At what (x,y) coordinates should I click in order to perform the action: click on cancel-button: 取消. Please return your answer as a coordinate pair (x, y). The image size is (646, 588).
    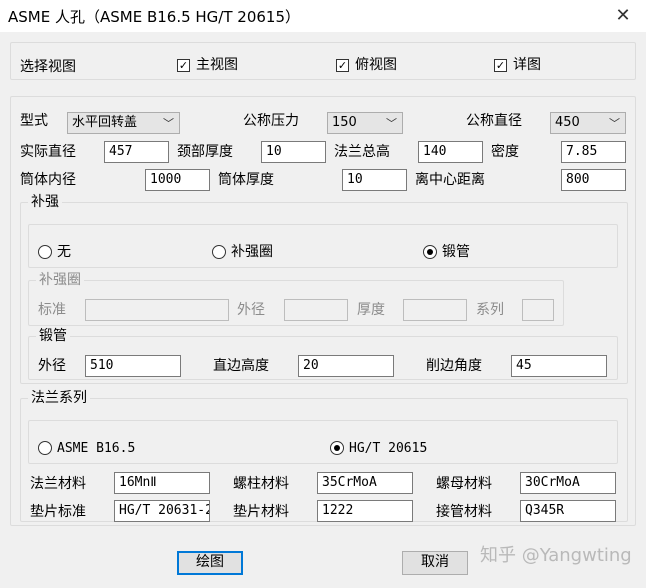
    Looking at the image, I should click on (435, 563).